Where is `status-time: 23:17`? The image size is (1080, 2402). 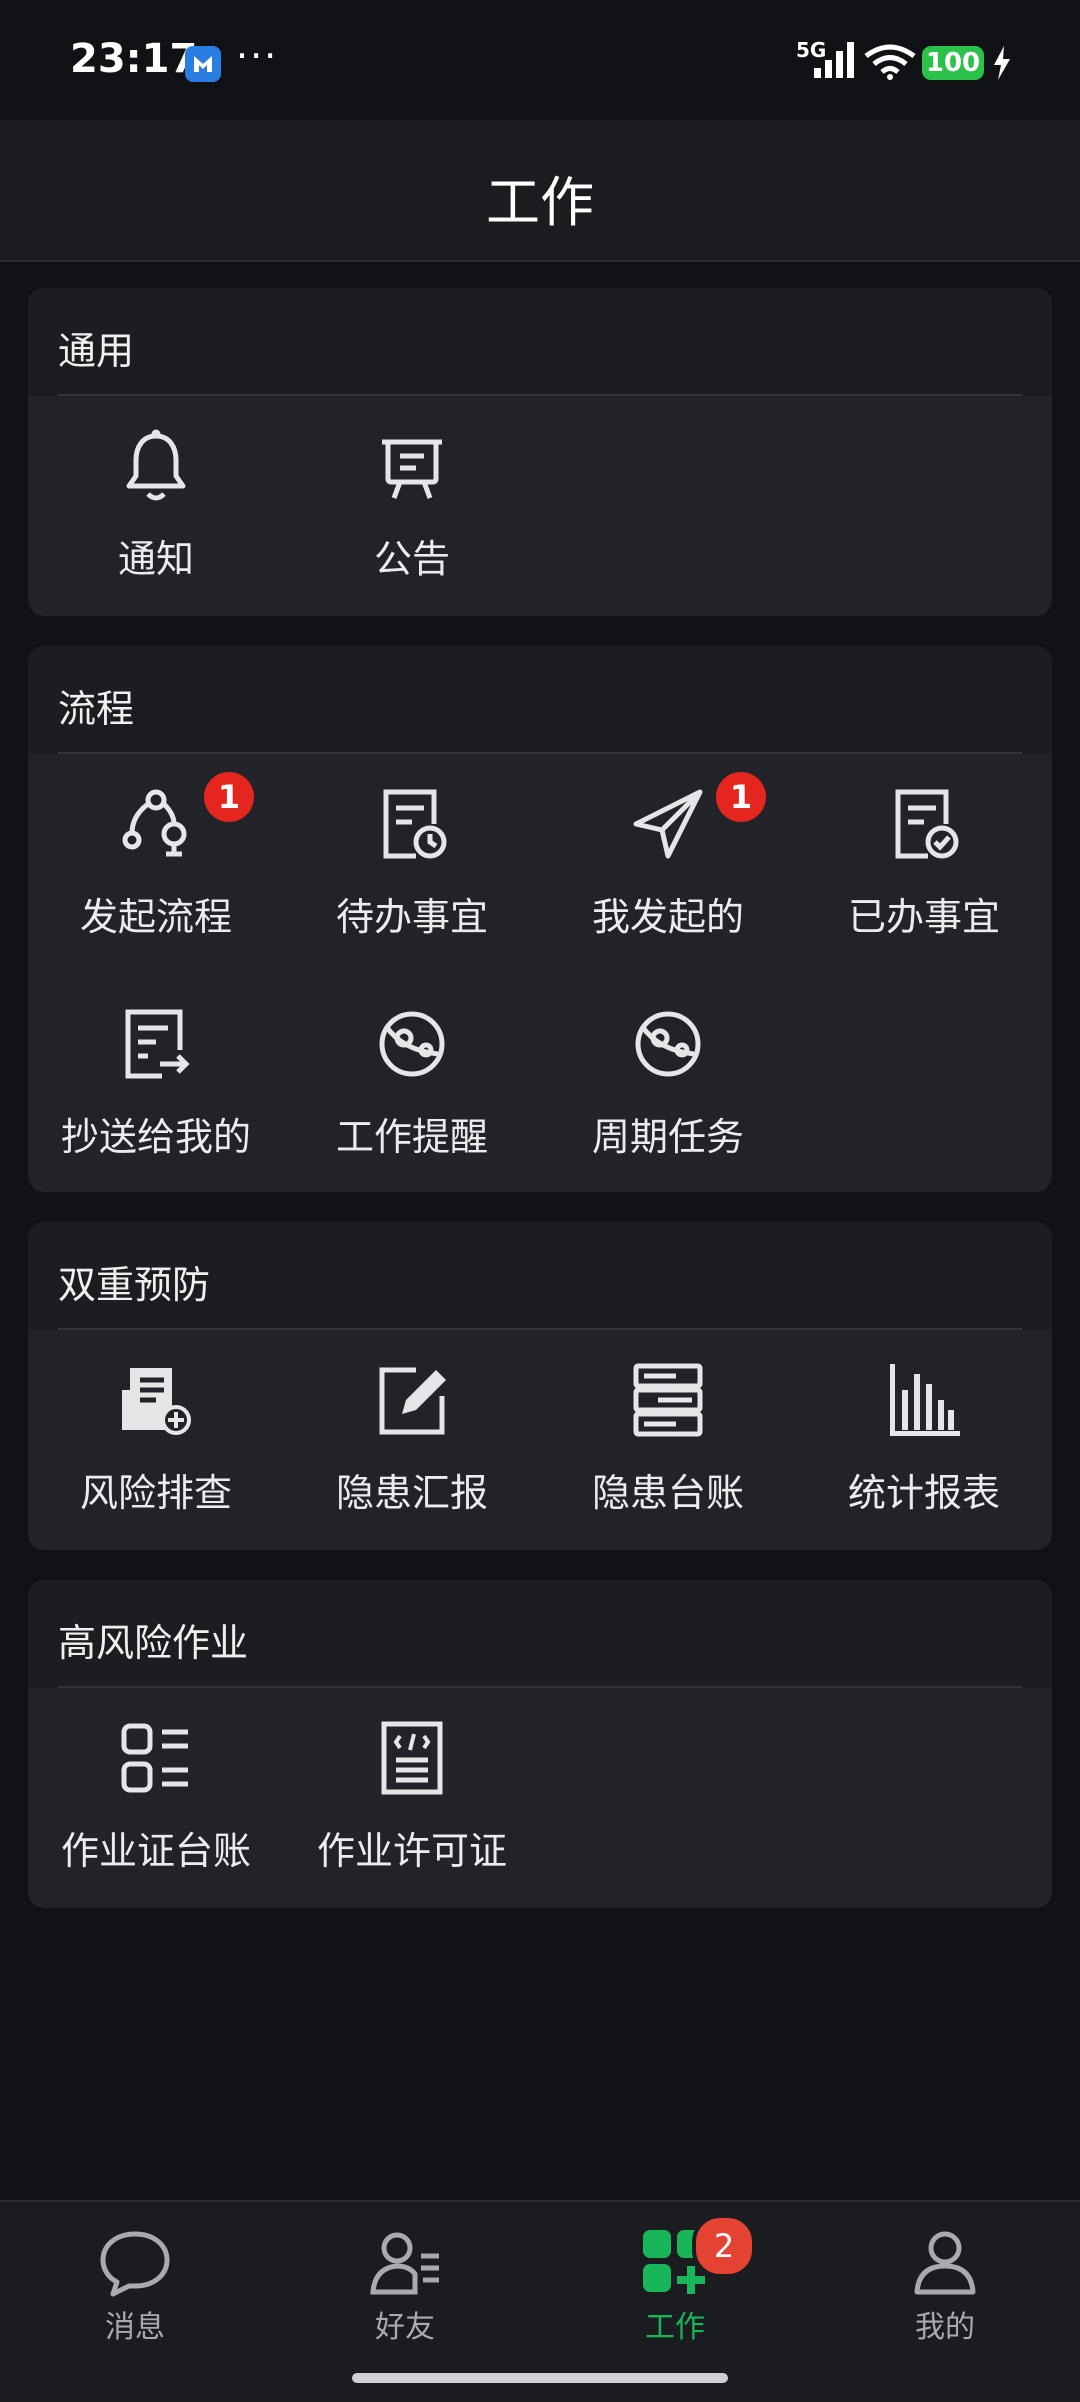
status-time: 23:17 is located at coordinates (134, 59).